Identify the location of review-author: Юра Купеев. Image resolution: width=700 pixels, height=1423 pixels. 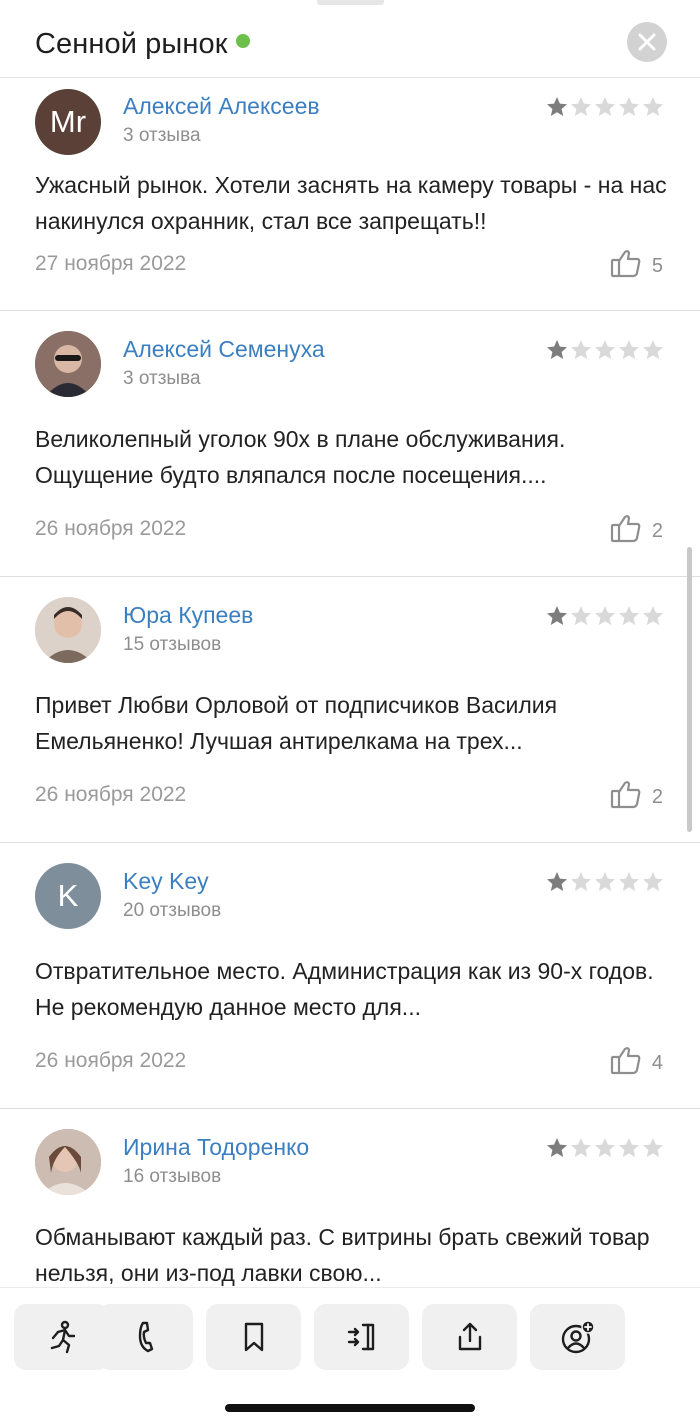
(188, 615).